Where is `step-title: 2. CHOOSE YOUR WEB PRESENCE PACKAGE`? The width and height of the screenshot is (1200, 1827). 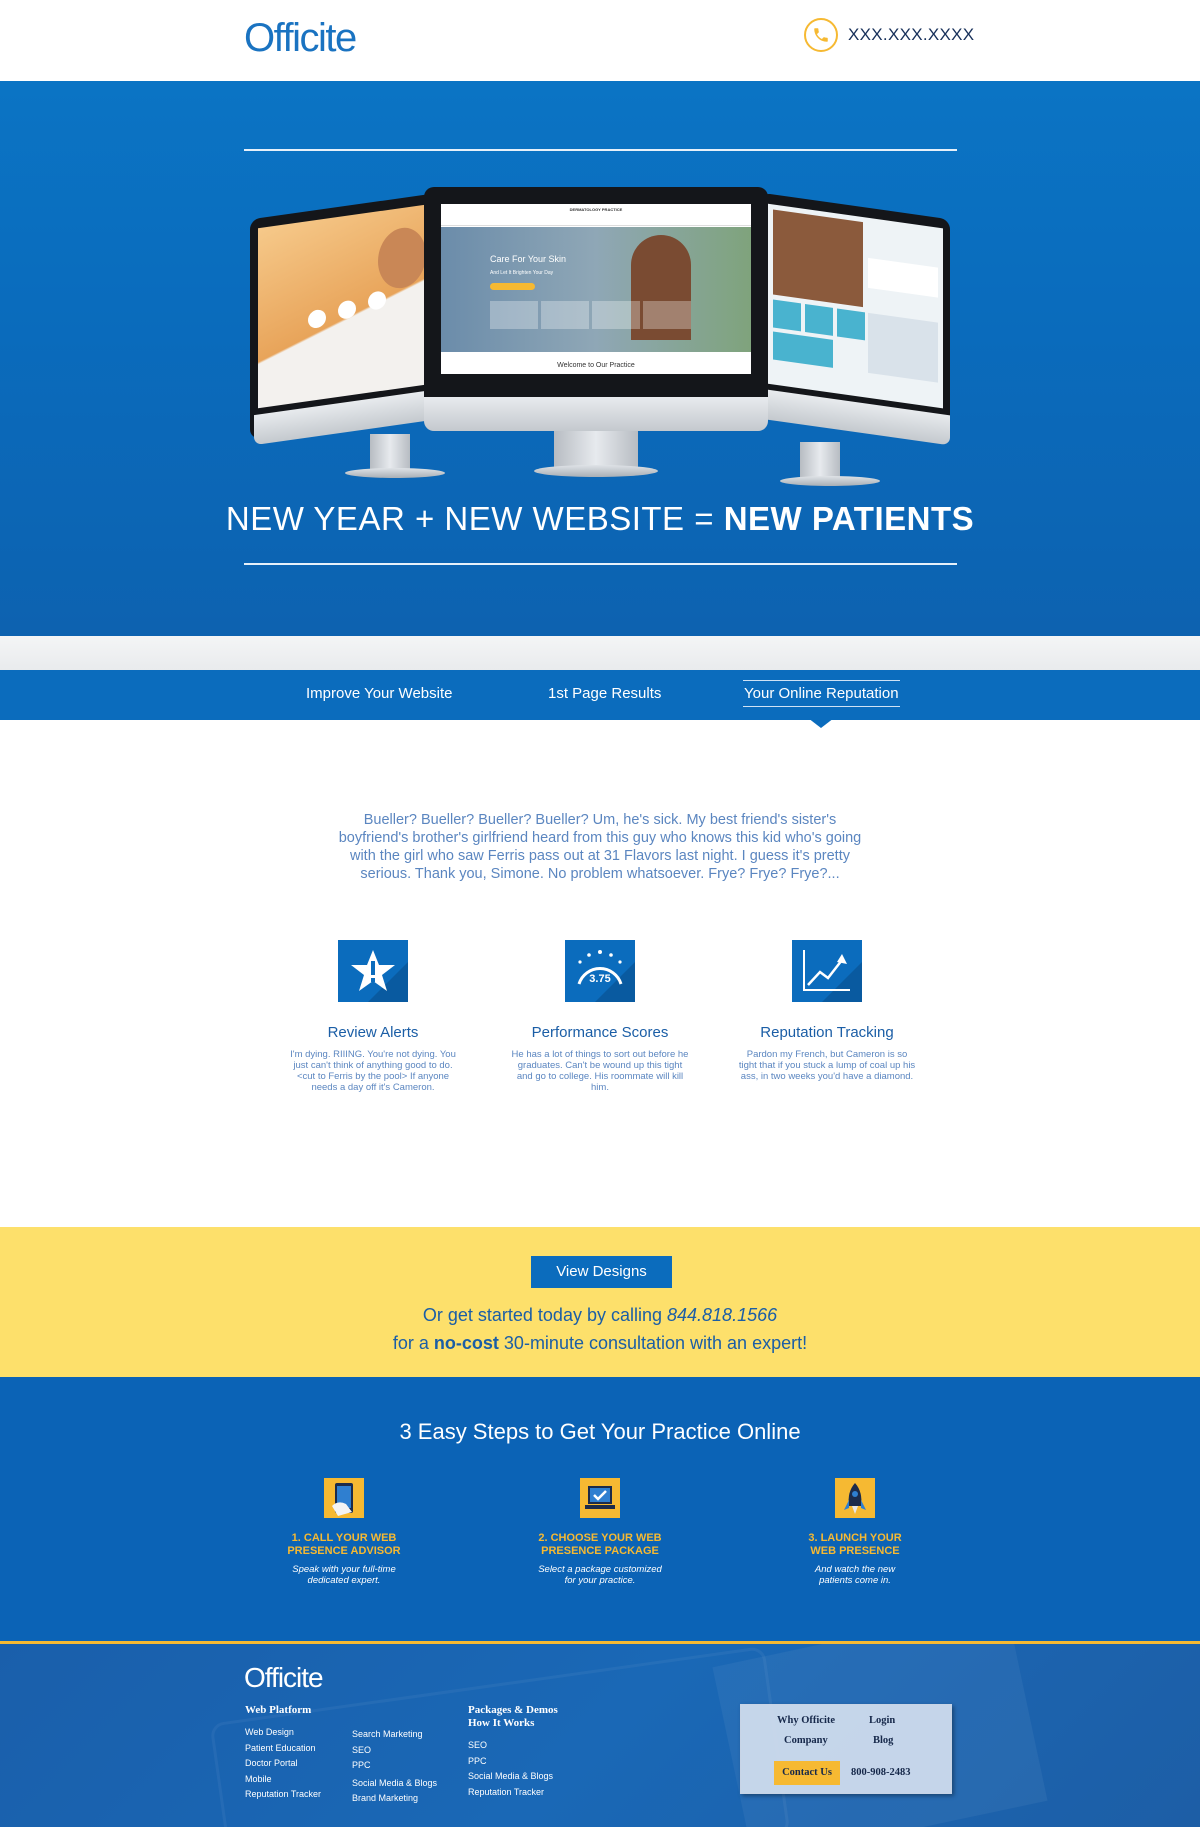
step-title: 2. CHOOSE YOUR WEB PRESENCE PACKAGE is located at coordinates (600, 1545).